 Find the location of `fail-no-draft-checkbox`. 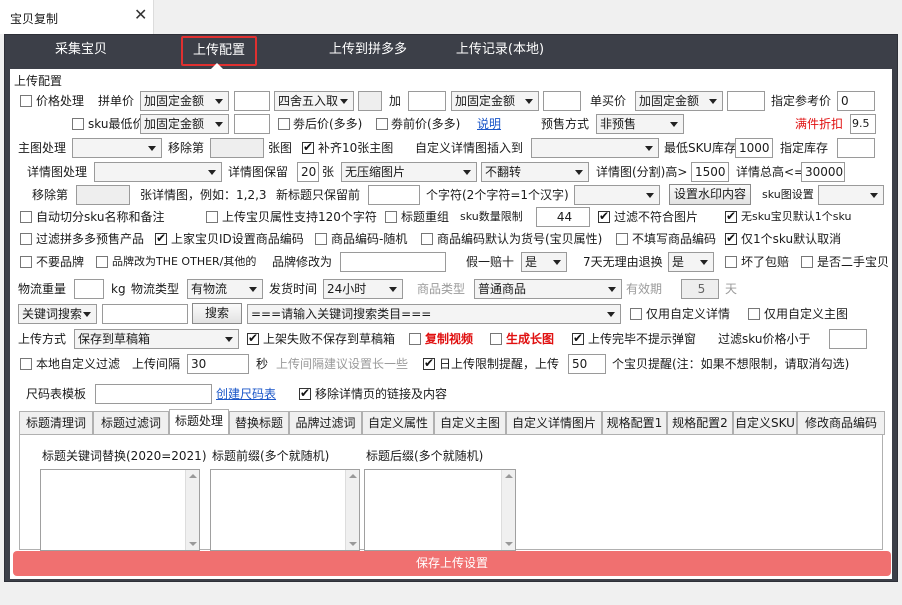

fail-no-draft-checkbox is located at coordinates (253, 338).